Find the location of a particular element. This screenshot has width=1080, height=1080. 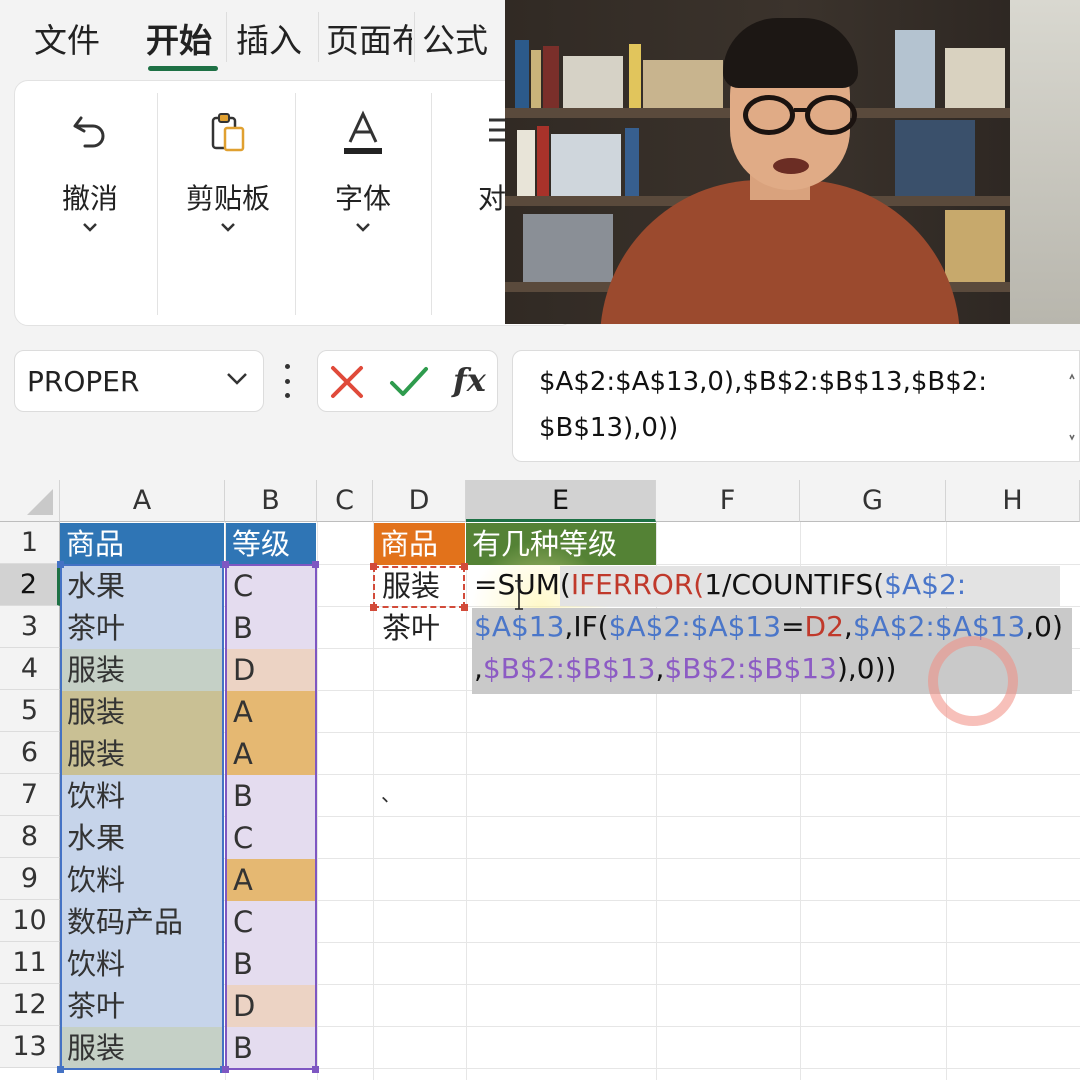

more-options-icon is located at coordinates (287, 381).